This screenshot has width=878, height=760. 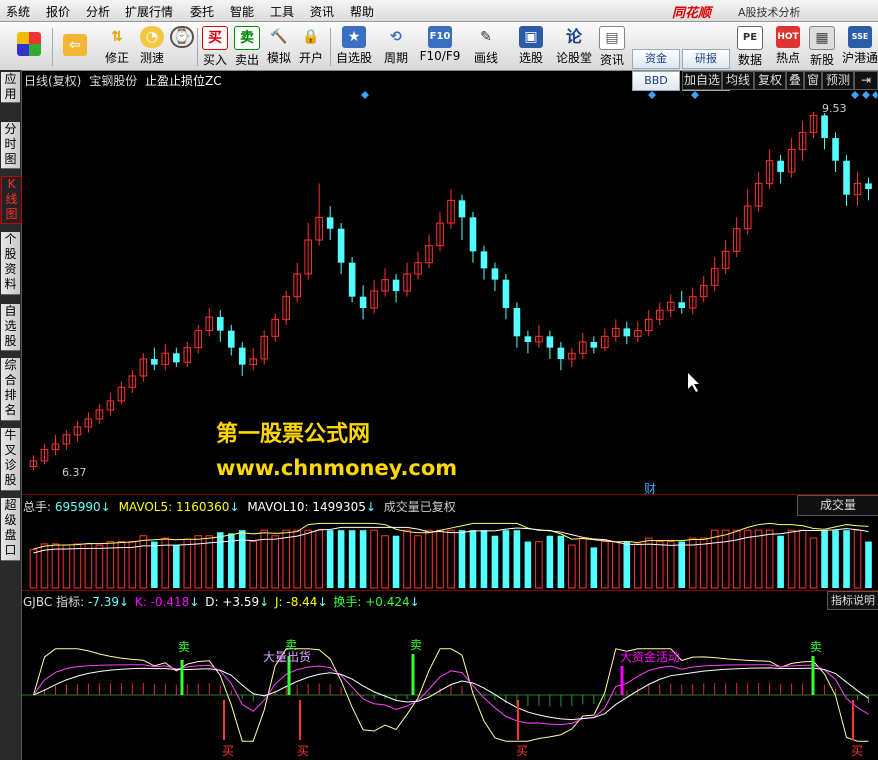 I want to click on mouse-cursor-icon, so click(x=693, y=382).